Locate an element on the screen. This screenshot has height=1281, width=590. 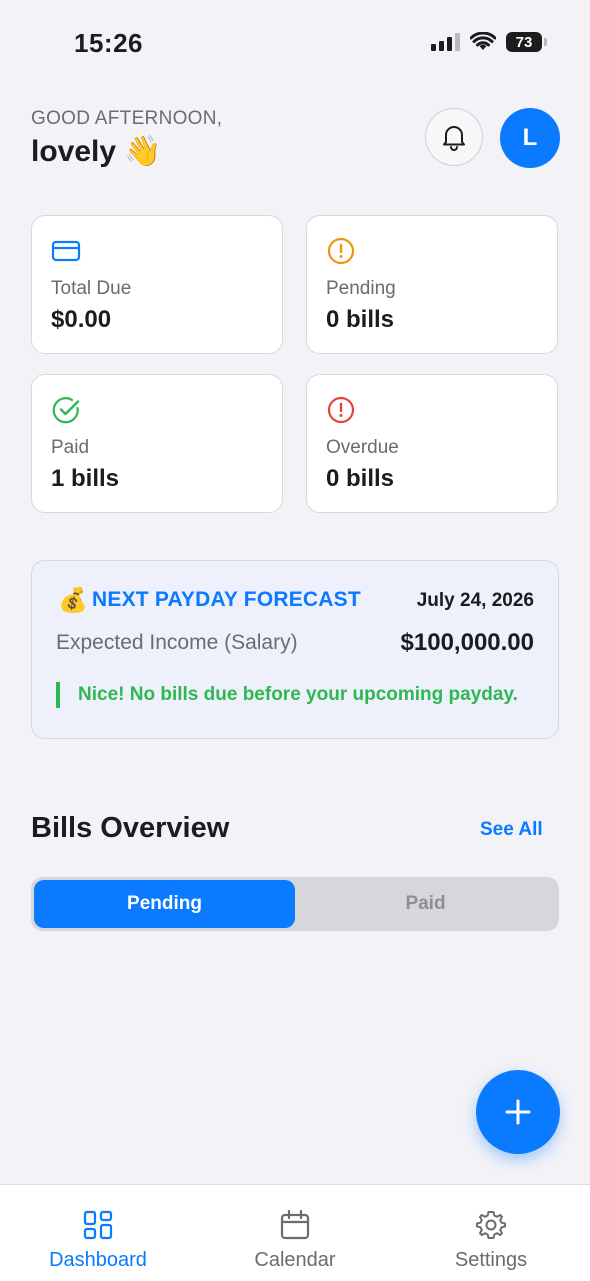
section-title: Bills Overview is located at coordinates (130, 828).